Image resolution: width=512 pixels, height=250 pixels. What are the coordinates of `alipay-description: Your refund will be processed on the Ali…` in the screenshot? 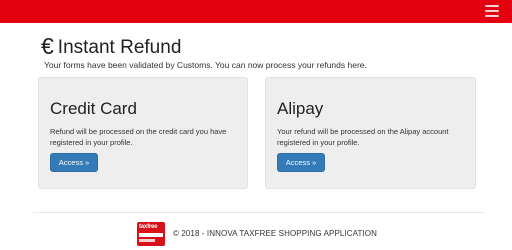 It's located at (363, 137).